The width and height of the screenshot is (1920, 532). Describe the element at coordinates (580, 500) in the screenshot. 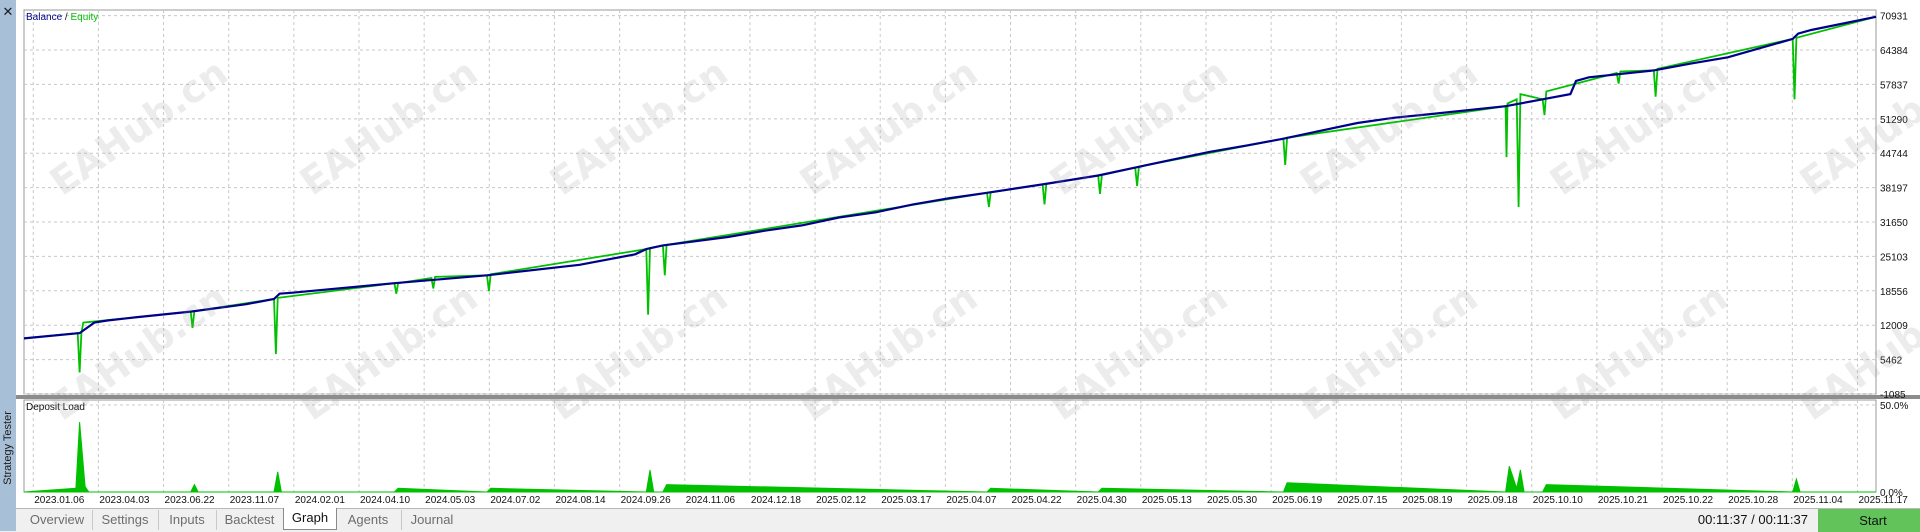

I see `x-tick-label: 2024.08.14` at that location.